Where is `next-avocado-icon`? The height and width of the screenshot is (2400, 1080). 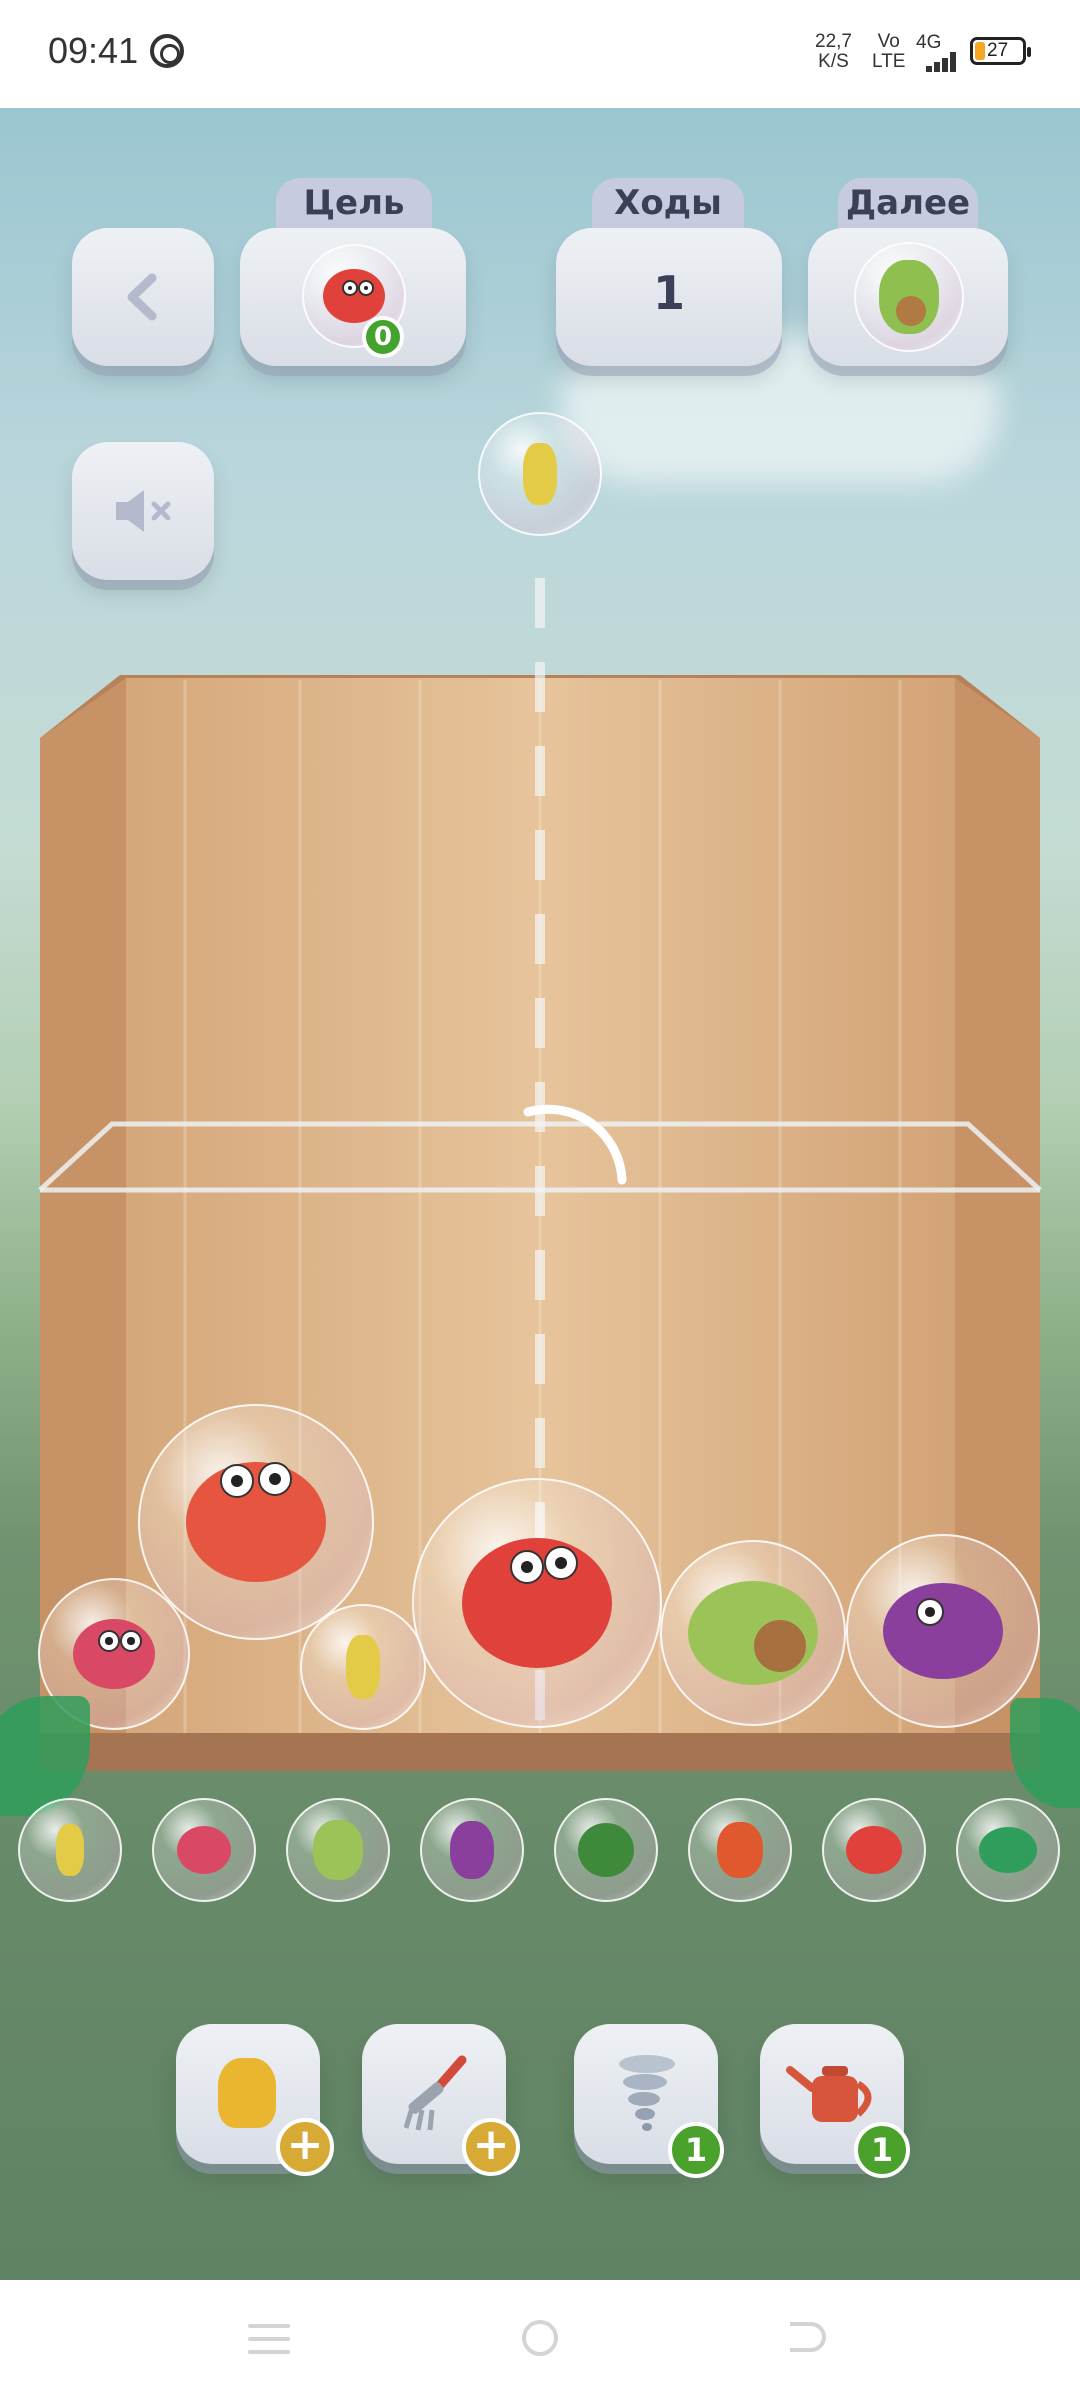
next-avocado-icon is located at coordinates (909, 297).